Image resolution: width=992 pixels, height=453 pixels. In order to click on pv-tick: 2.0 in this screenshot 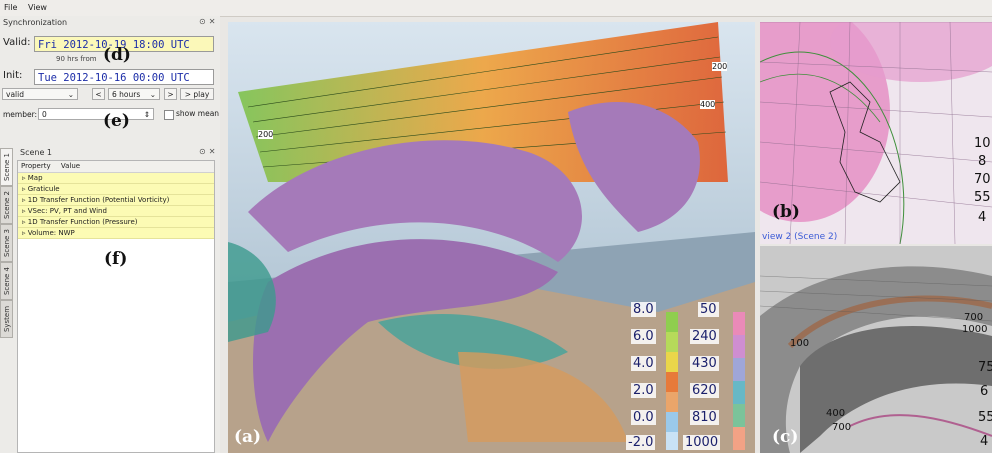, I will do `click(643, 390)`.